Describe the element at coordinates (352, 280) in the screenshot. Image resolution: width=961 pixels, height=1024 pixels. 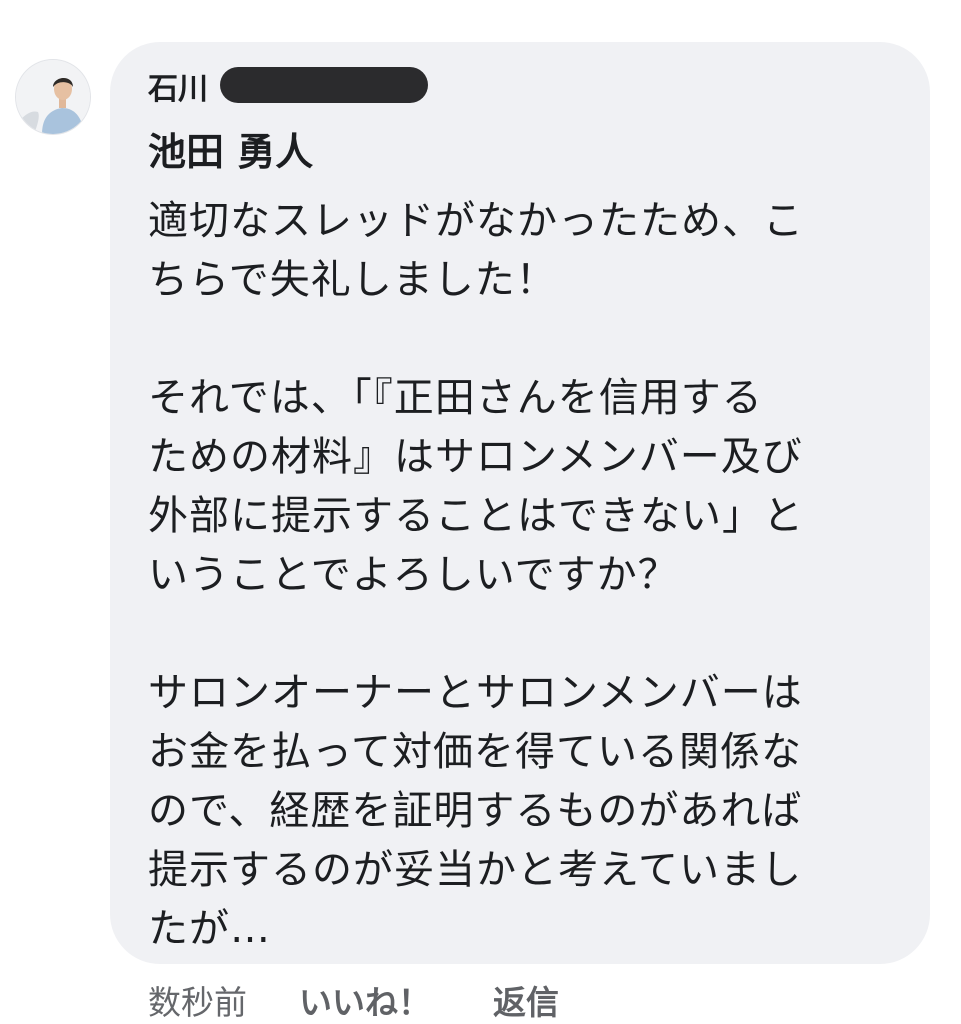
I see `comment-line: ちらで失礼しました！` at that location.